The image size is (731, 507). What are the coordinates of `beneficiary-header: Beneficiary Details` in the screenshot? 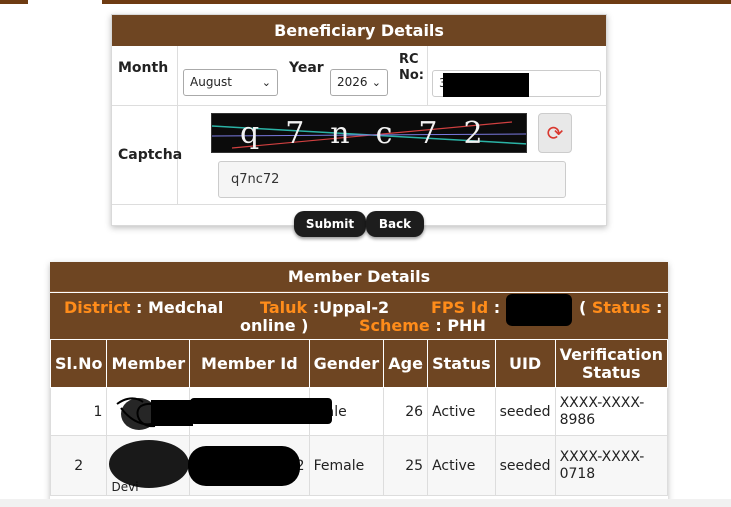 It's located at (359, 30).